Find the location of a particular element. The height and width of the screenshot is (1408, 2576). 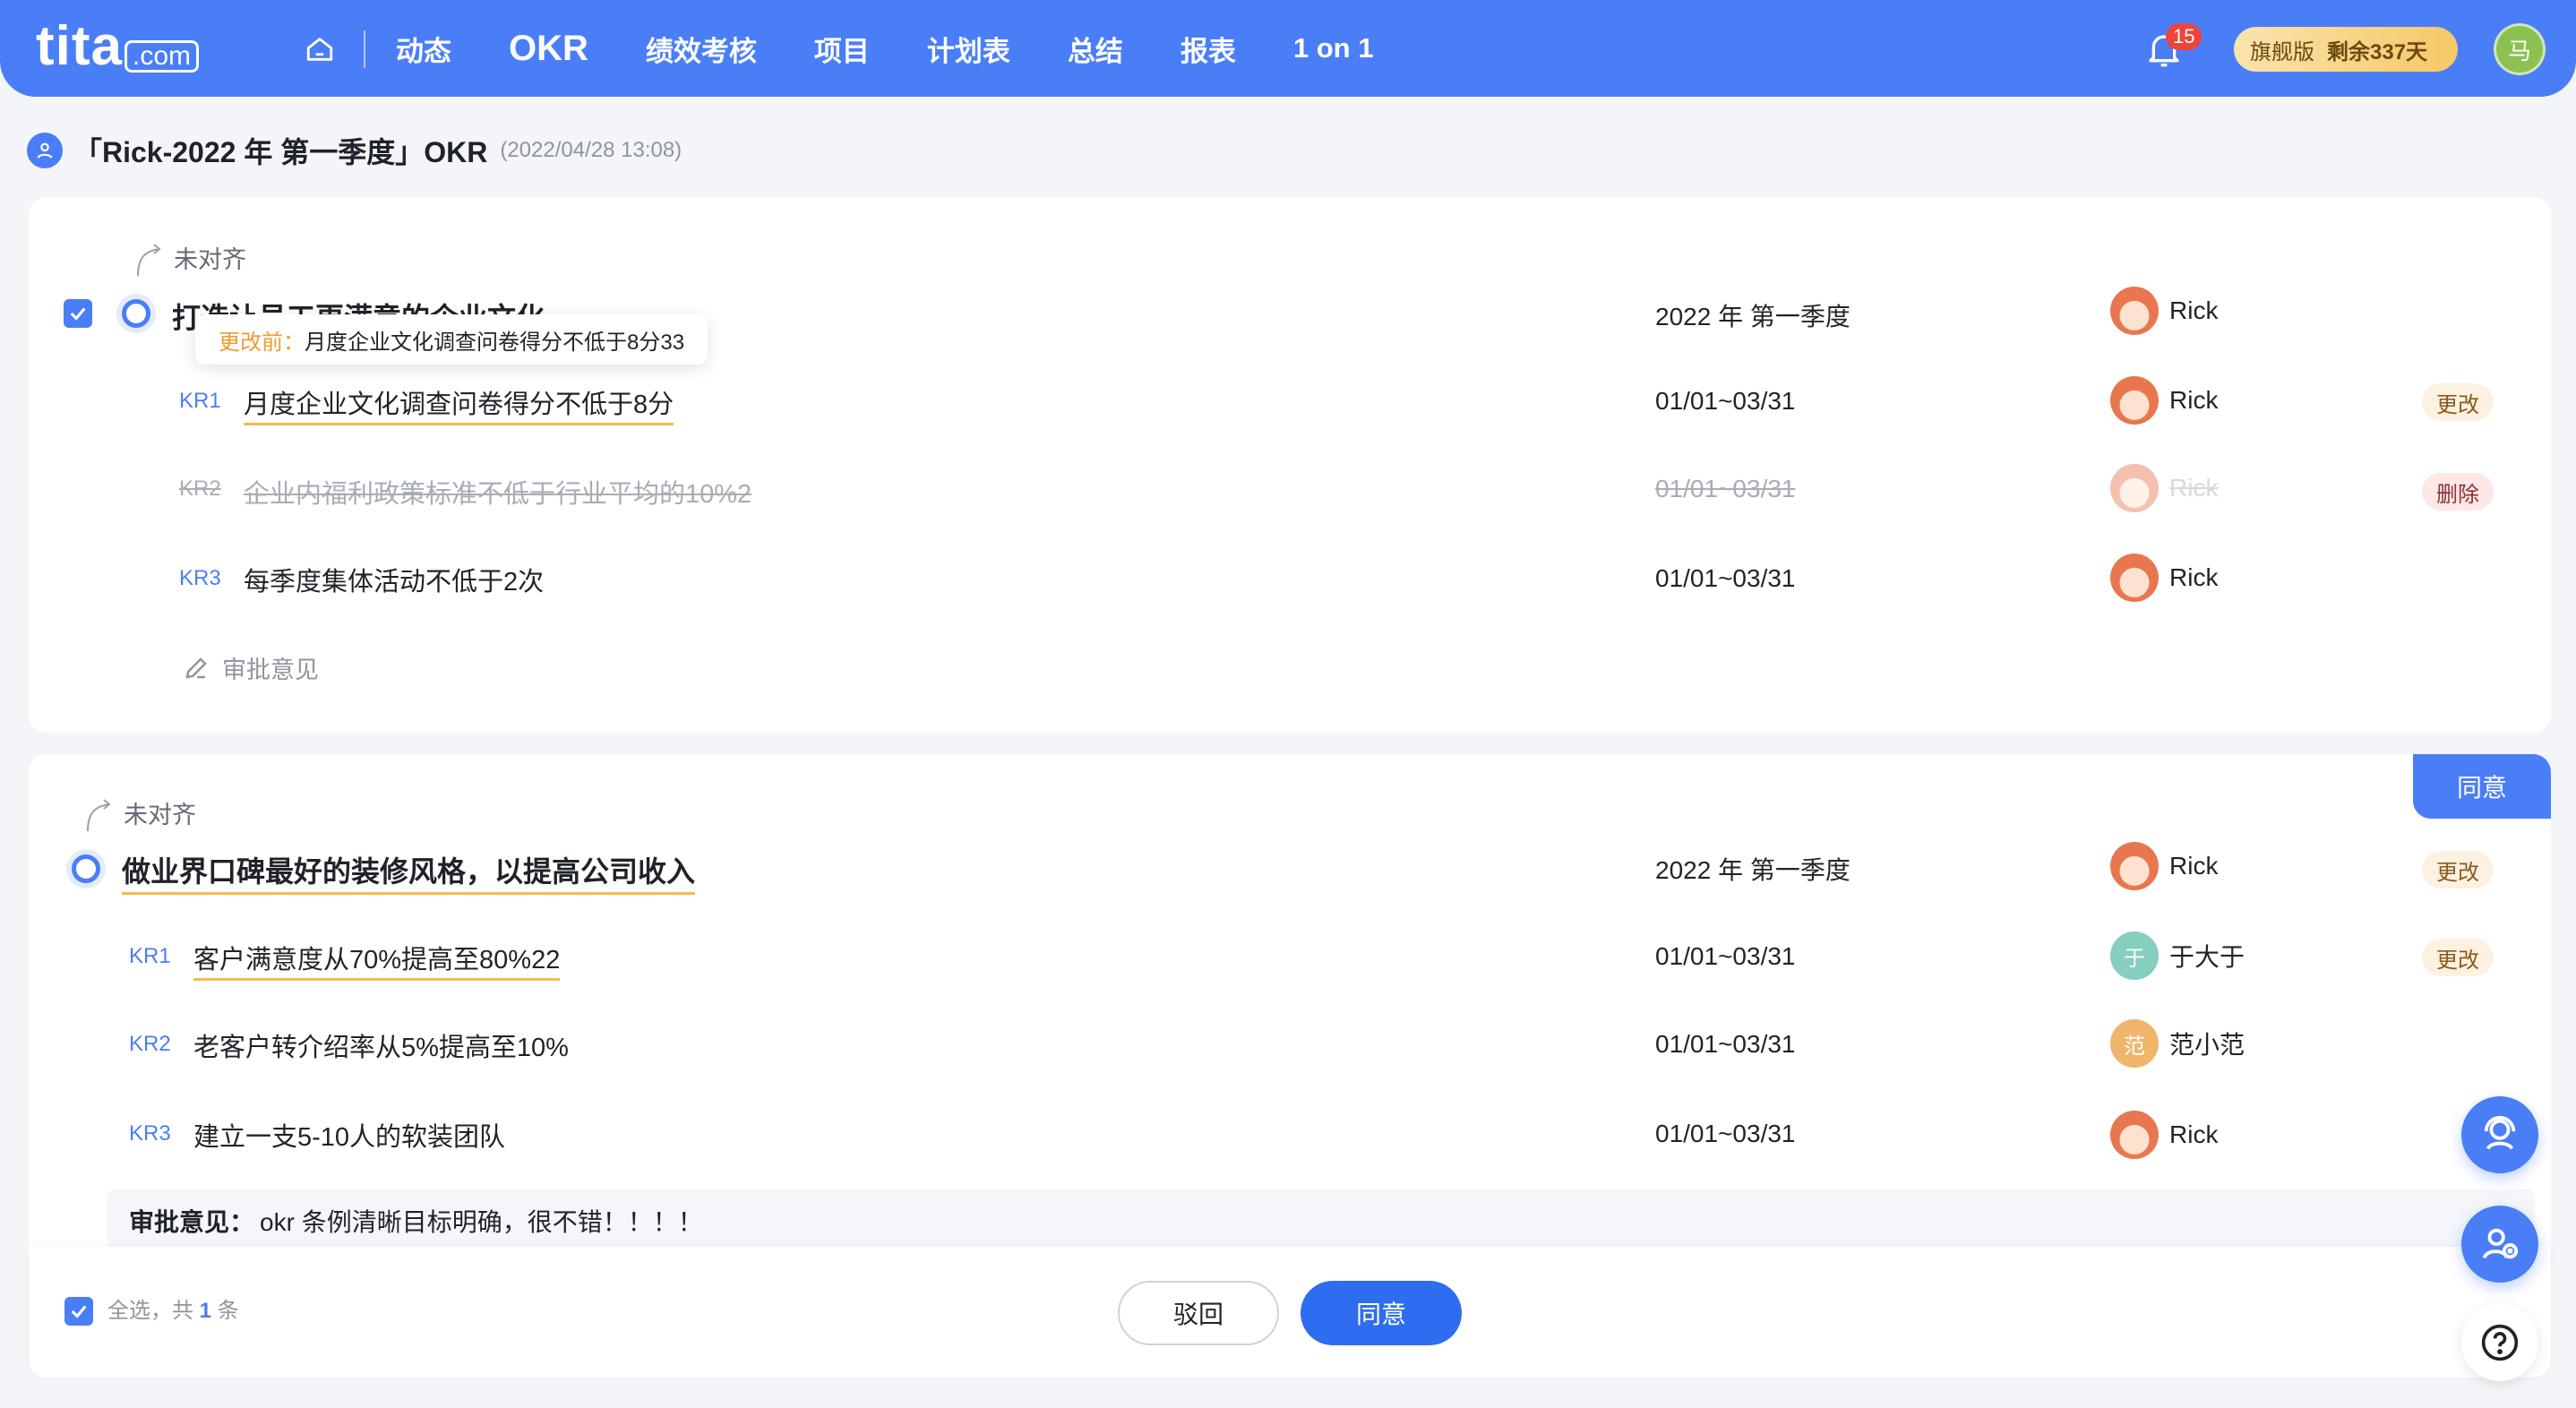

kr-text: 客户满意度从70%提高至80%22 is located at coordinates (377, 960).